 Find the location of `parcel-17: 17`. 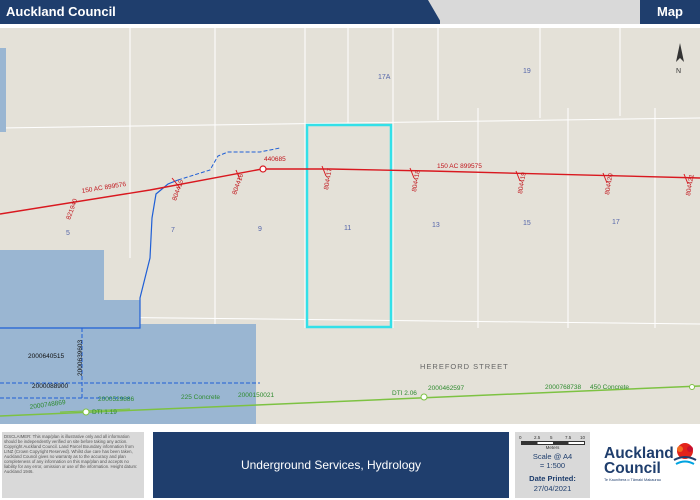

parcel-17: 17 is located at coordinates (616, 222).